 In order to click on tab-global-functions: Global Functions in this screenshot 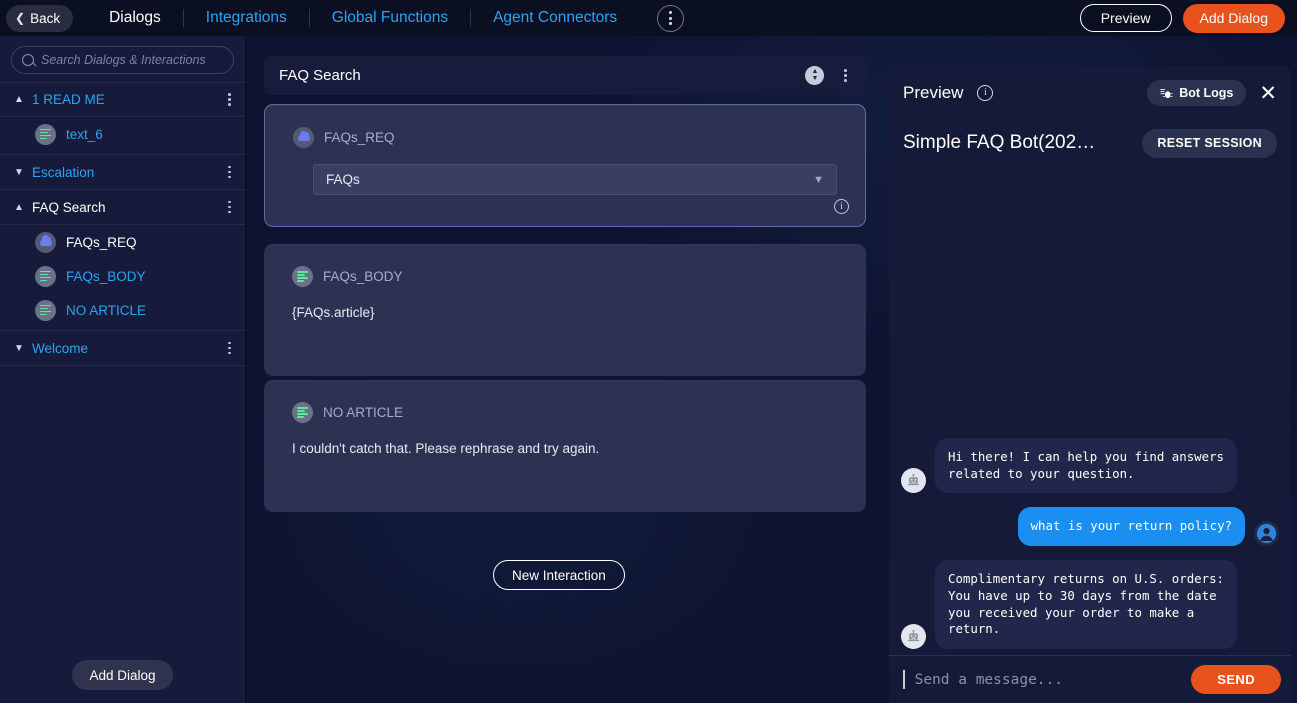, I will do `click(390, 18)`.